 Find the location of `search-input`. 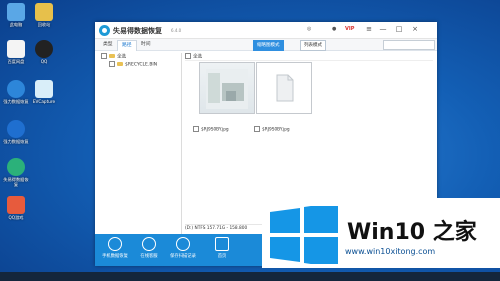

search-input is located at coordinates (409, 45).